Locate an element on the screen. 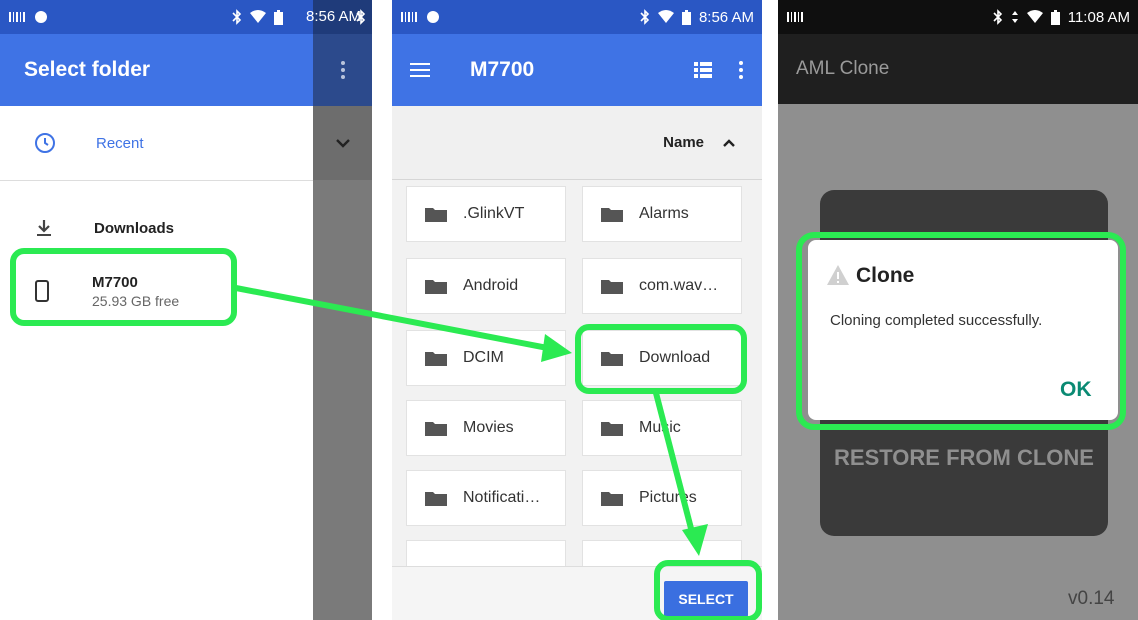 Image resolution: width=1138 pixels, height=620 pixels. chevron-down-icon is located at coordinates (343, 143).